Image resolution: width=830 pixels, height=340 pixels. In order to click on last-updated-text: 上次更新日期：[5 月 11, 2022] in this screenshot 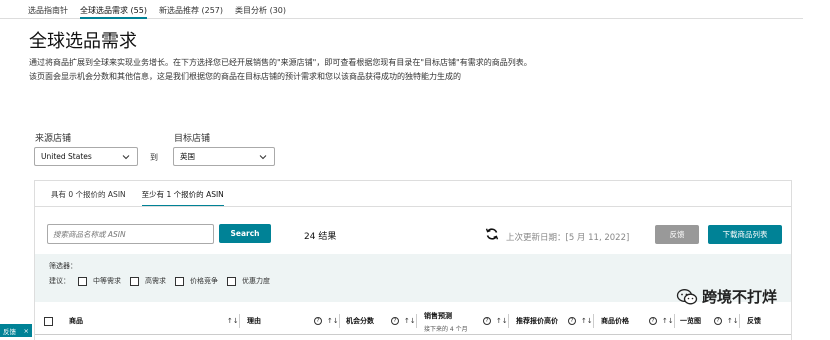, I will do `click(568, 238)`.